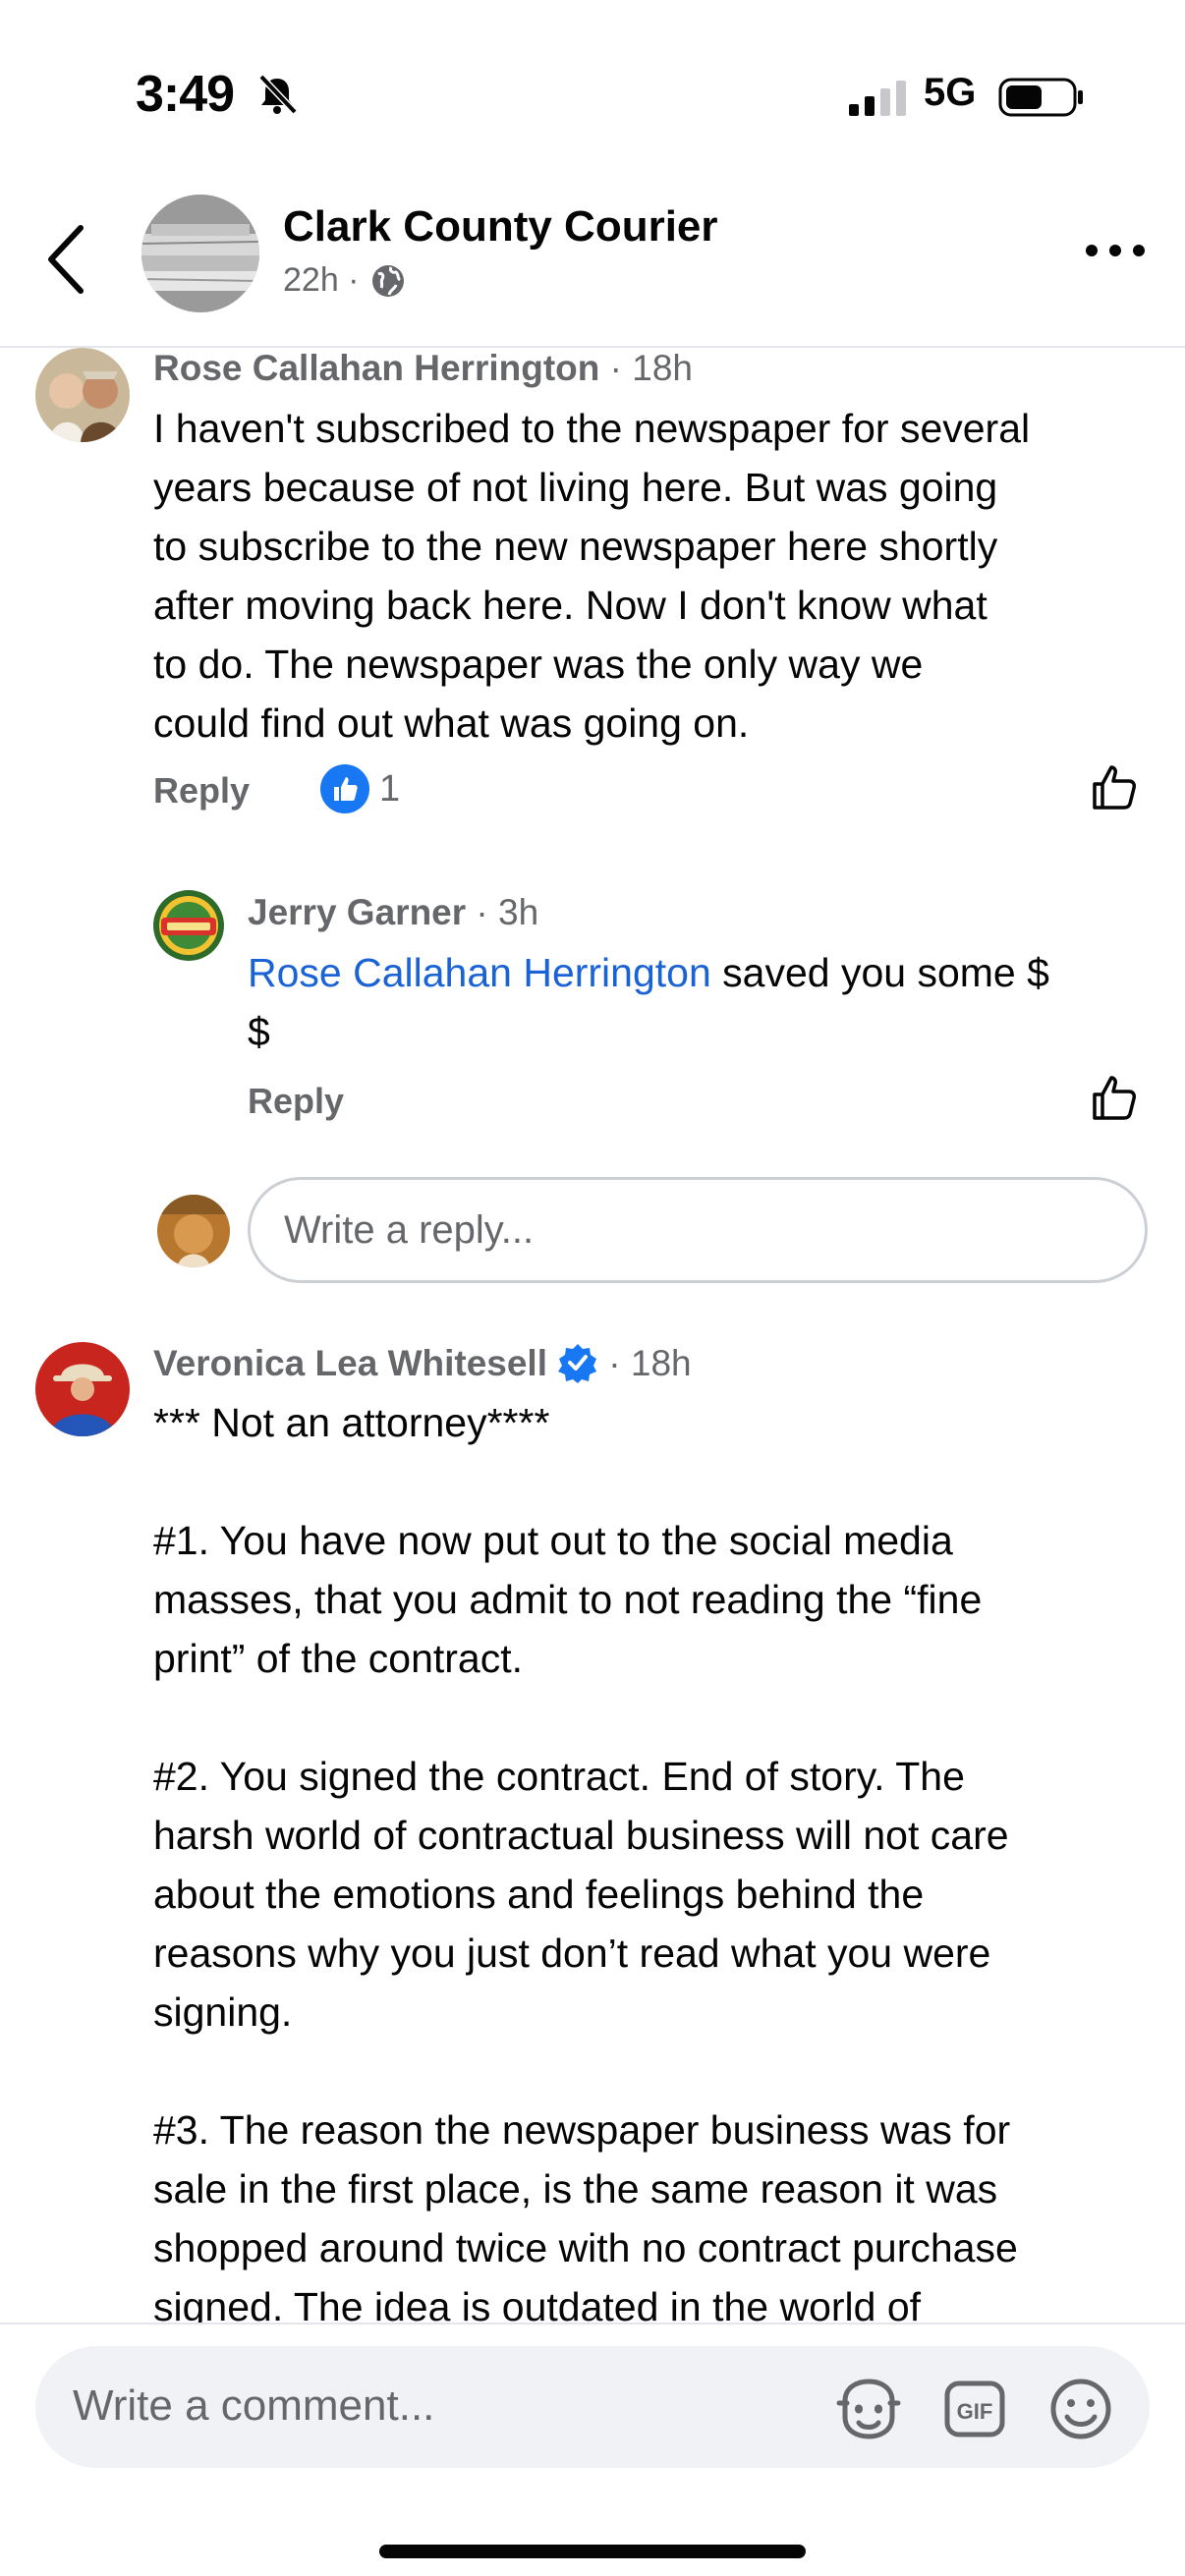  I want to click on comment-author: Veronica Lea Whitesell, so click(350, 1363).